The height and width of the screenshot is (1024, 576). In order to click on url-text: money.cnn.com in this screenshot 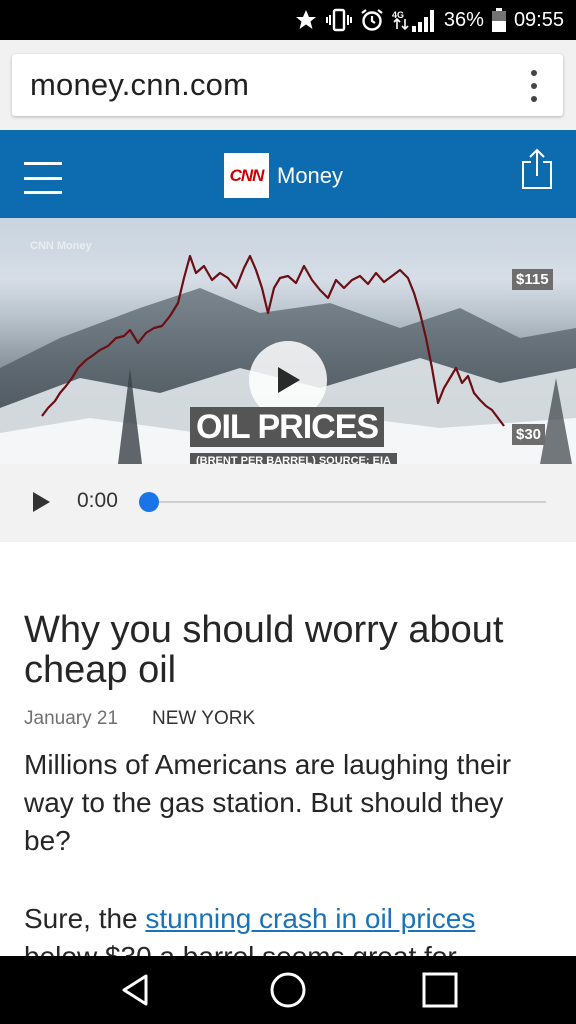, I will do `click(139, 85)`.